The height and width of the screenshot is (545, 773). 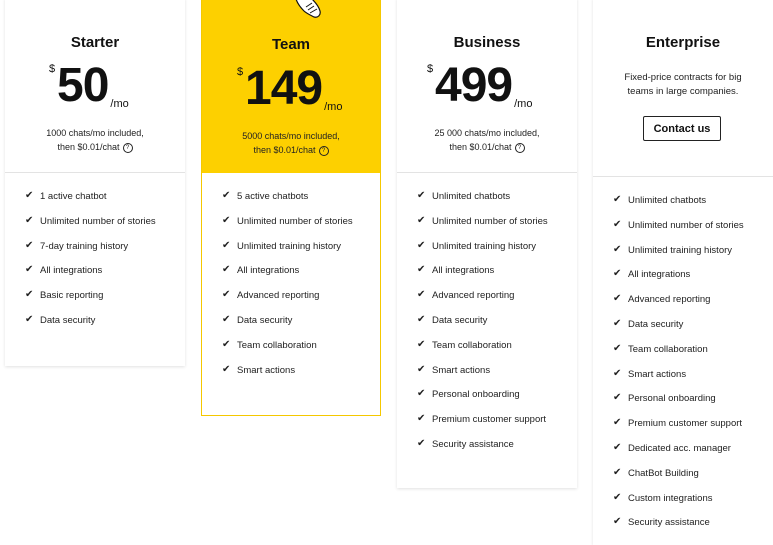 I want to click on plan-title: Business, so click(x=487, y=42).